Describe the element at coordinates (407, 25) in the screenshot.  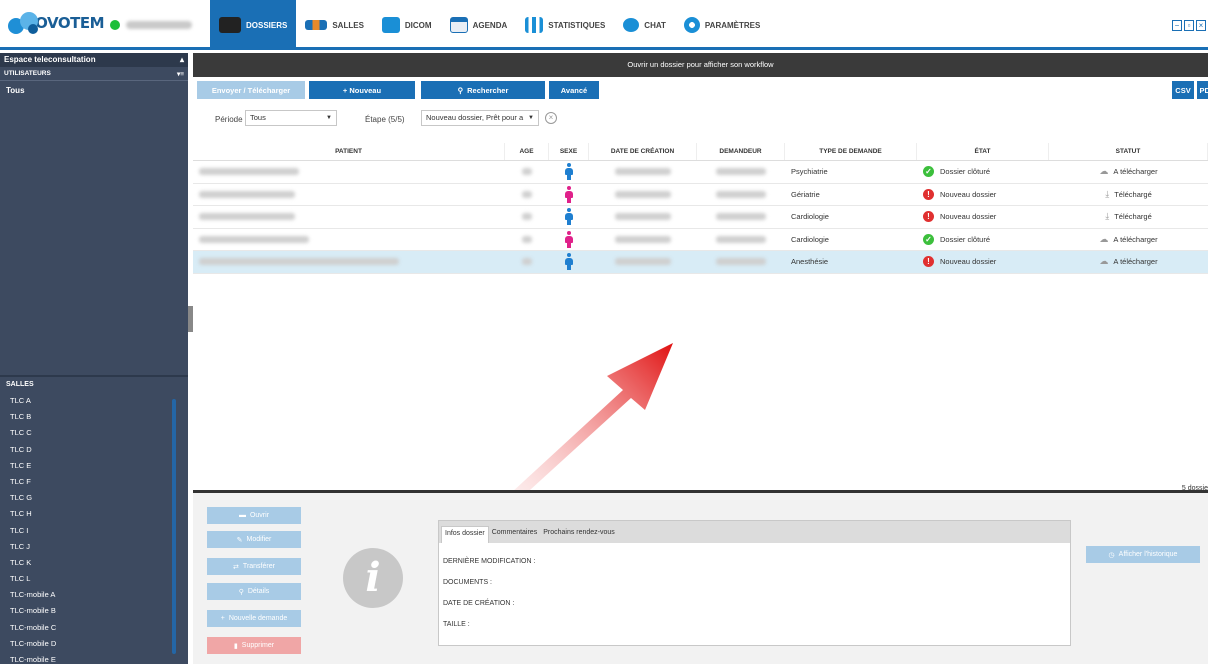
I see `tab-dicom: DICOM` at that location.